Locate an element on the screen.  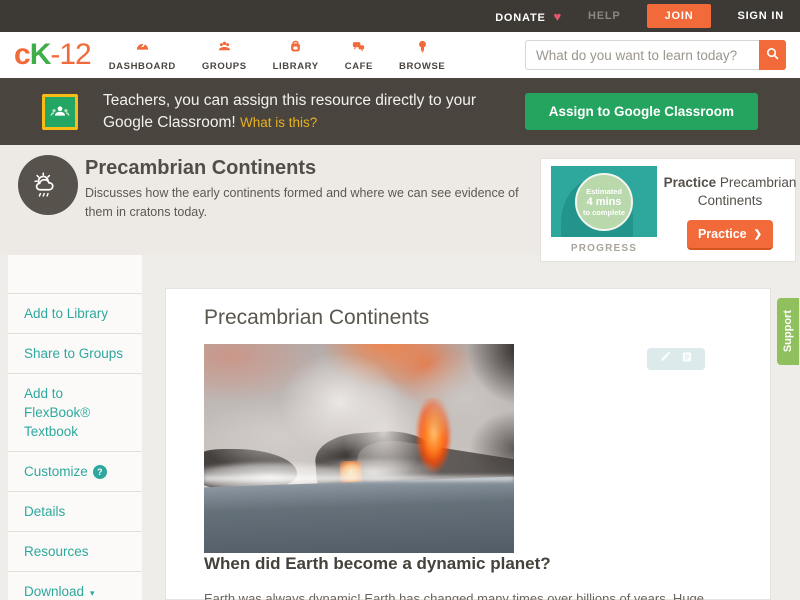
google-classroom-icon is located at coordinates (60, 111).